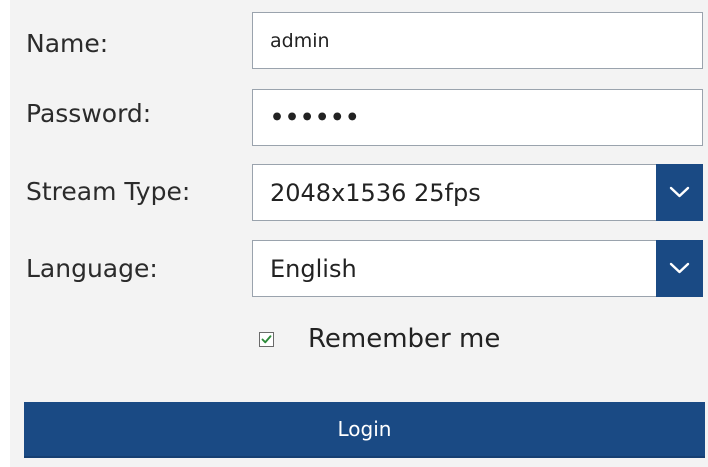  I want to click on language-value: English, so click(313, 268).